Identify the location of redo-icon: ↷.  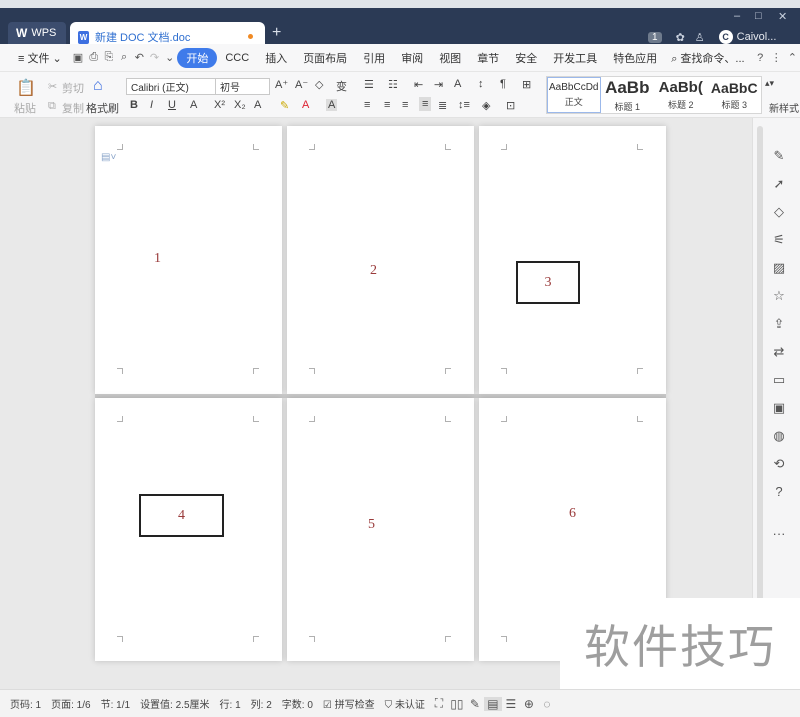
(154, 58).